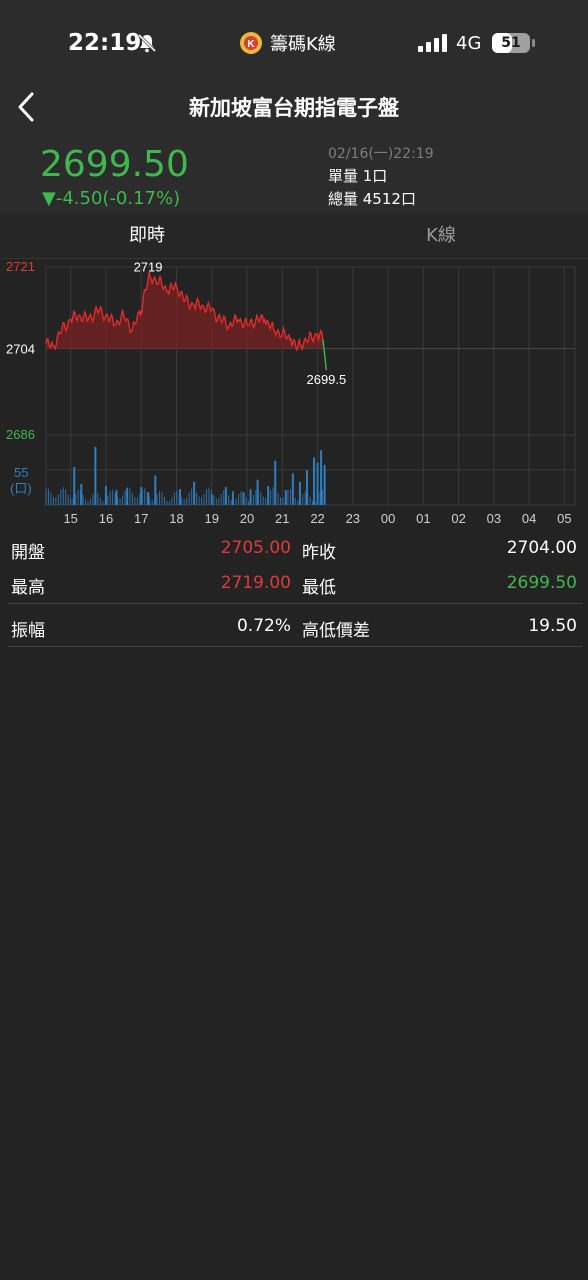 This screenshot has height=1280, width=588. I want to click on x-tick-label: 22, so click(317, 518).